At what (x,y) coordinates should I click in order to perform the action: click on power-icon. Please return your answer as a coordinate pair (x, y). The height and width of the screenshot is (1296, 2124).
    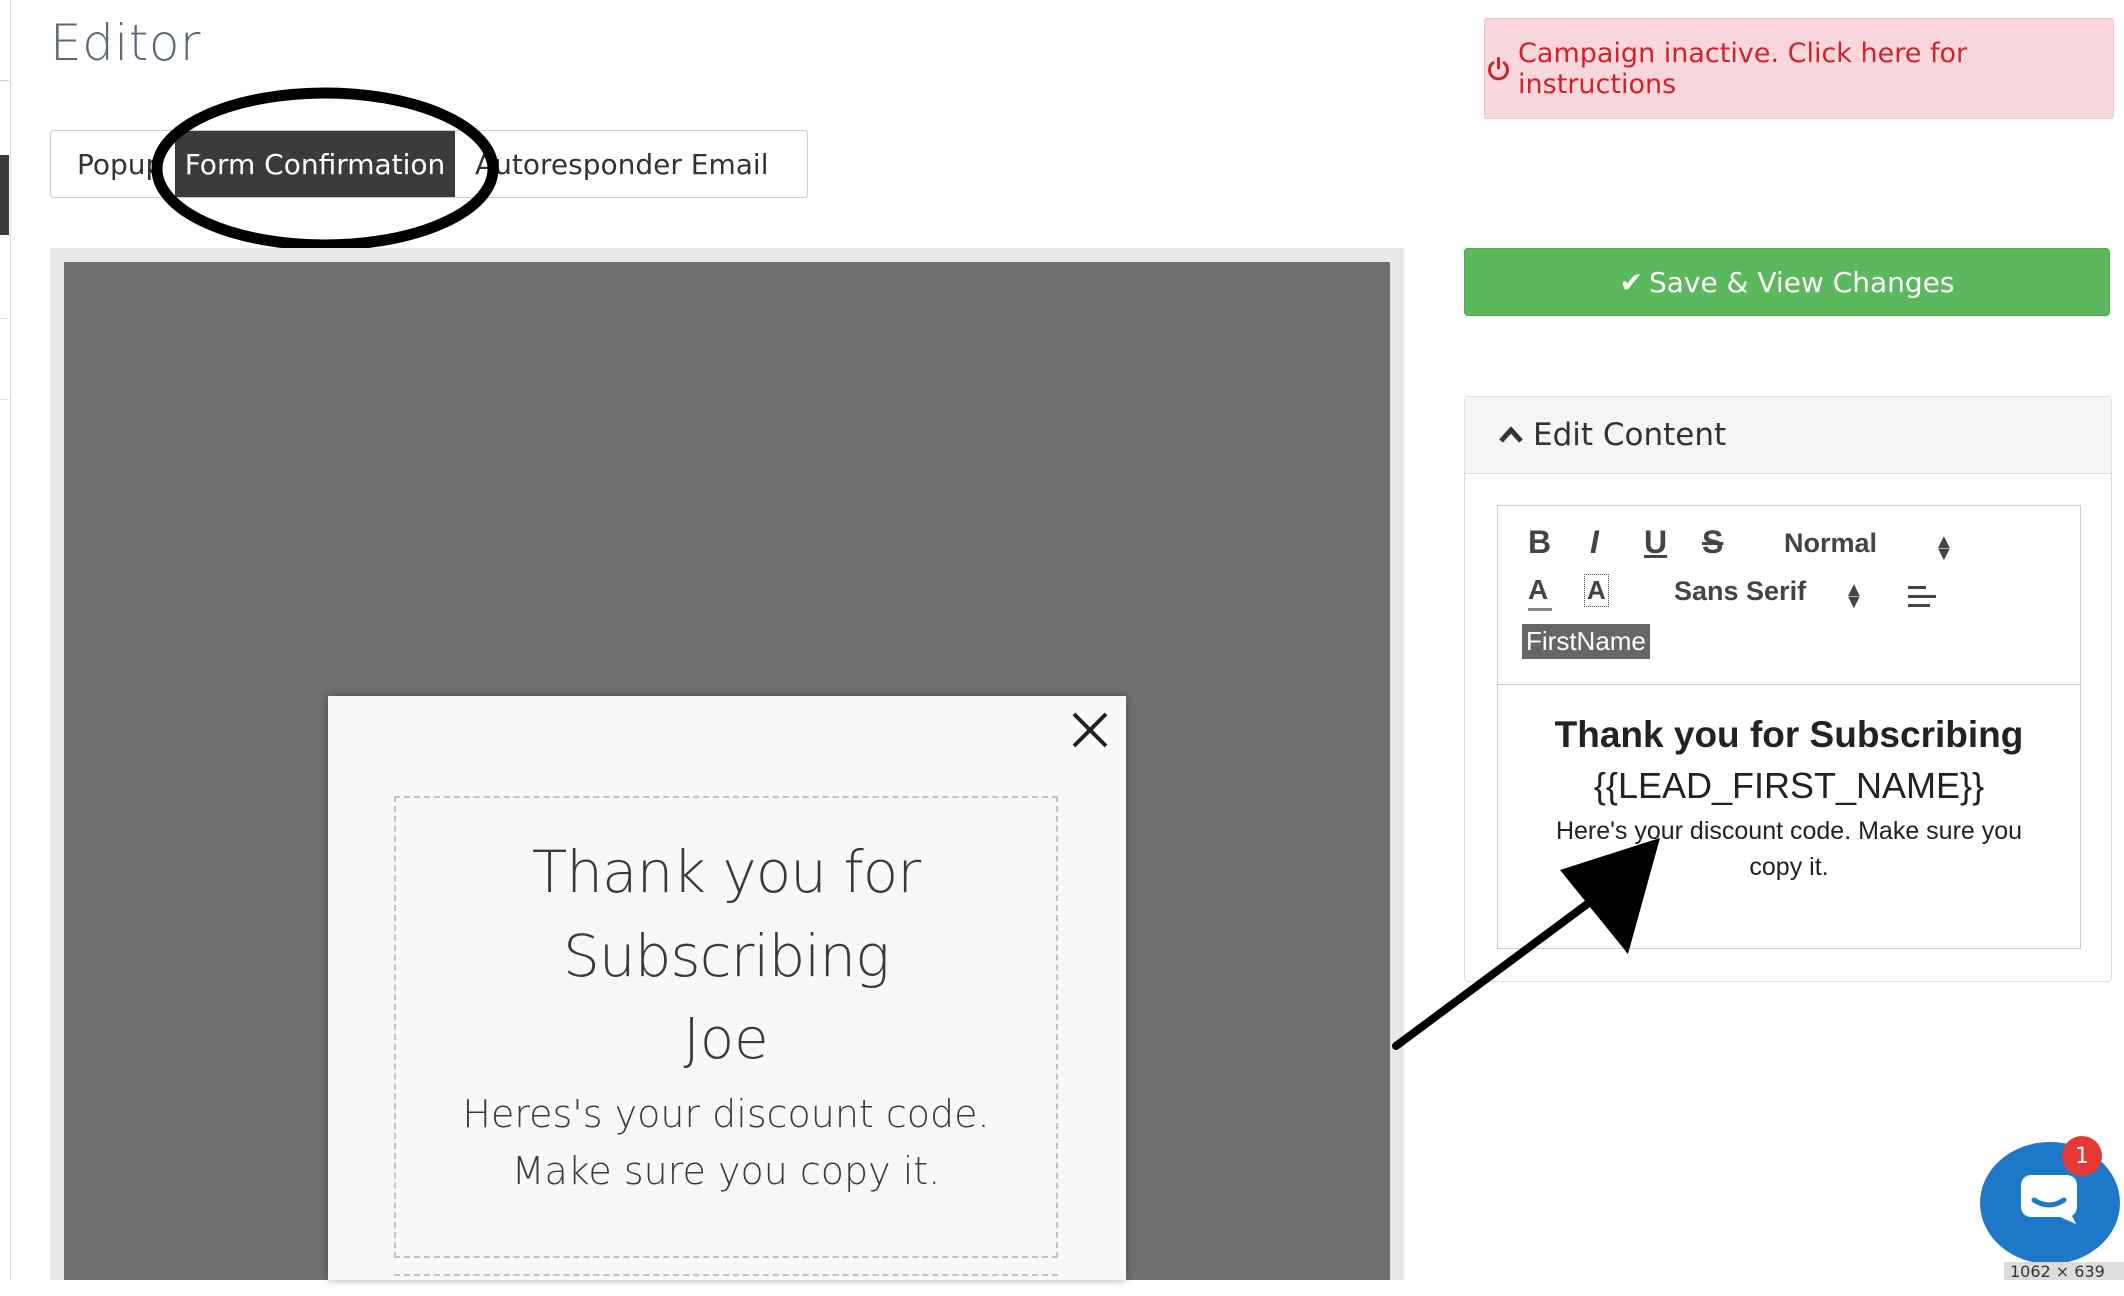
    Looking at the image, I should click on (1498, 68).